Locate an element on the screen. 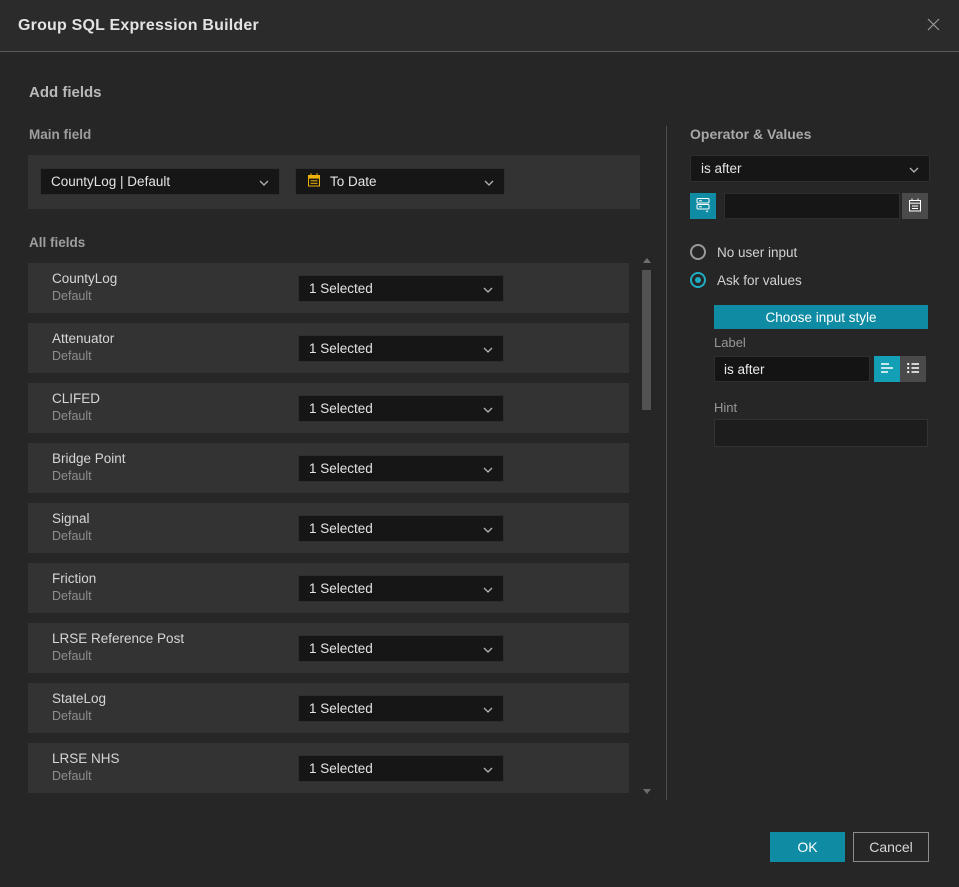 This screenshot has width=959, height=887. operator-values-heading: Operator & Values is located at coordinates (751, 134).